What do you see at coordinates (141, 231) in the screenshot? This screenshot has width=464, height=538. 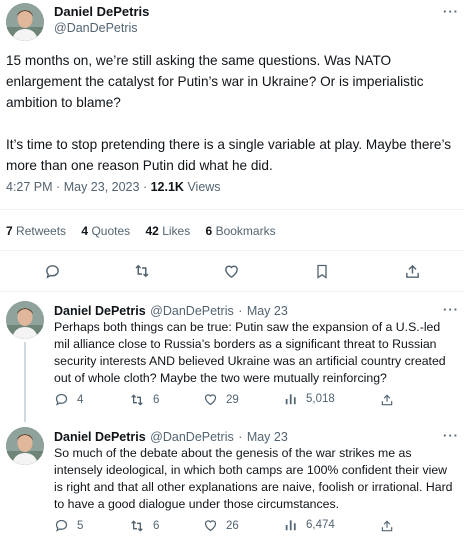 I see `stats-row: 7 Retweets 4 Quotes 42 Likes 6 Bookmarks` at bounding box center [141, 231].